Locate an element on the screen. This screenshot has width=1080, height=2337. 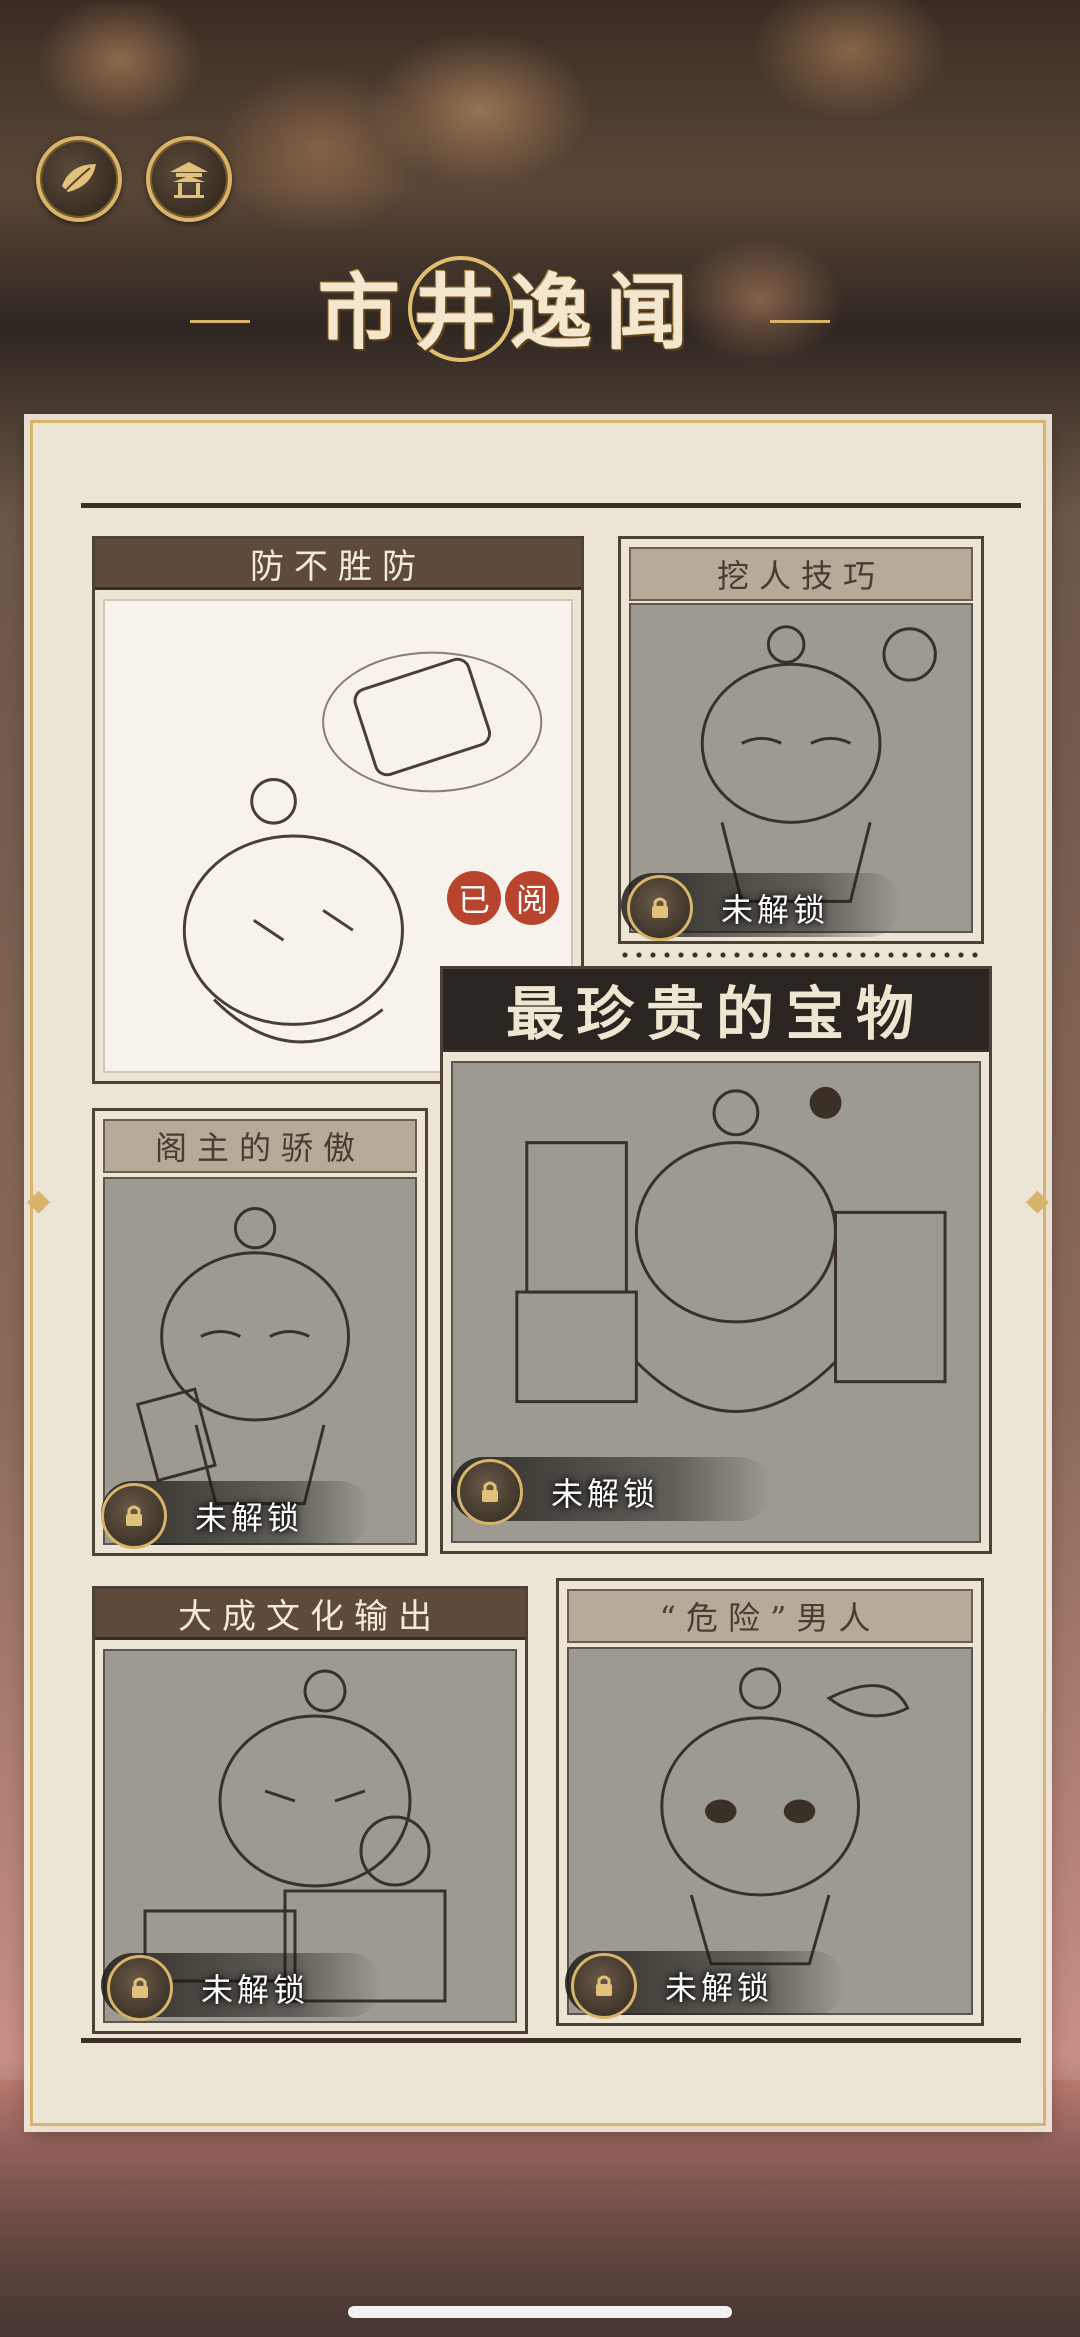
story-card-4: 阁主的骄傲 未解锁 is located at coordinates (260, 1332).